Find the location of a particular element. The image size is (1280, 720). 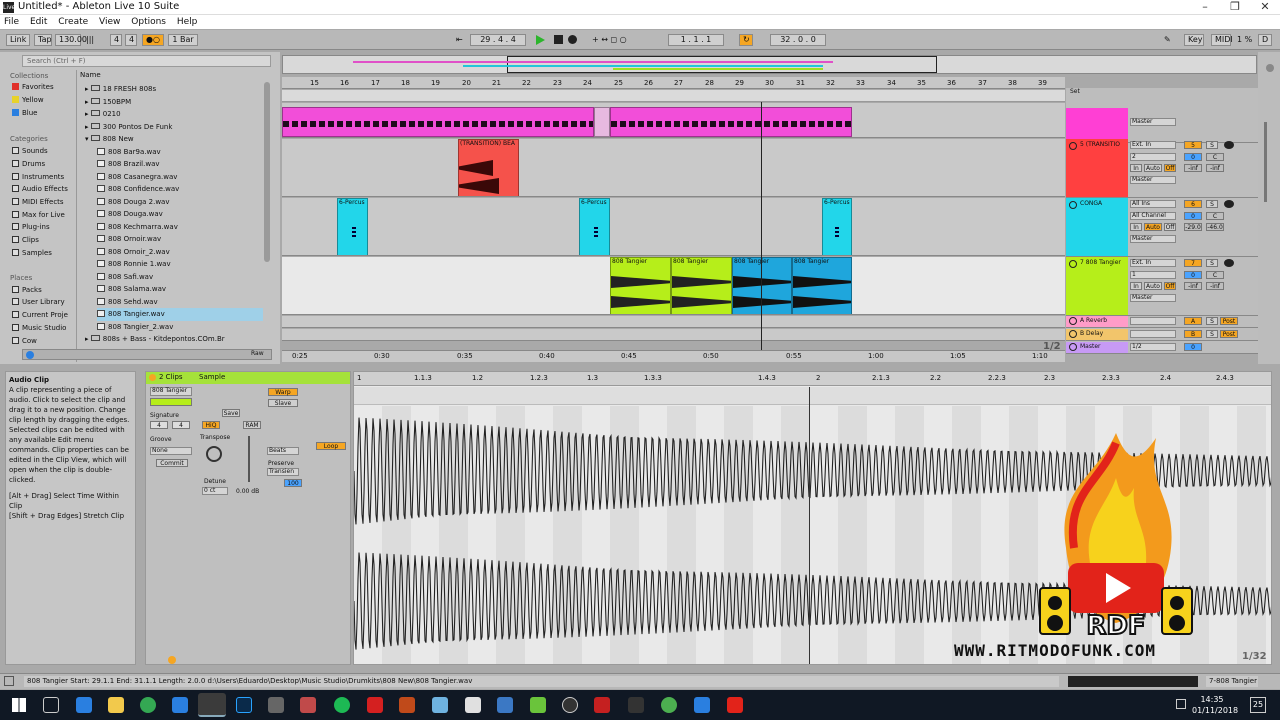

preview-bar: Raw is located at coordinates (147, 354).